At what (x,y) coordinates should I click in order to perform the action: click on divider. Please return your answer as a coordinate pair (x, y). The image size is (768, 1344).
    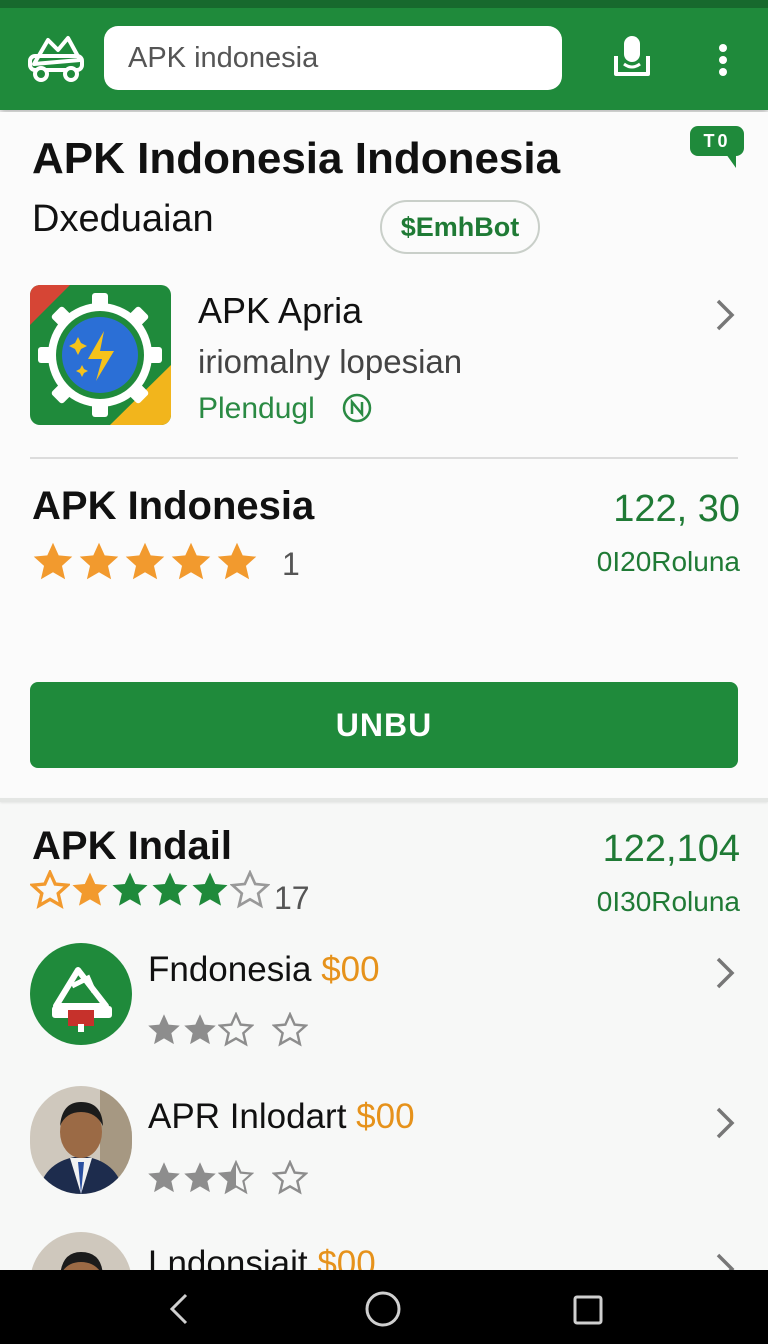
    Looking at the image, I should click on (384, 458).